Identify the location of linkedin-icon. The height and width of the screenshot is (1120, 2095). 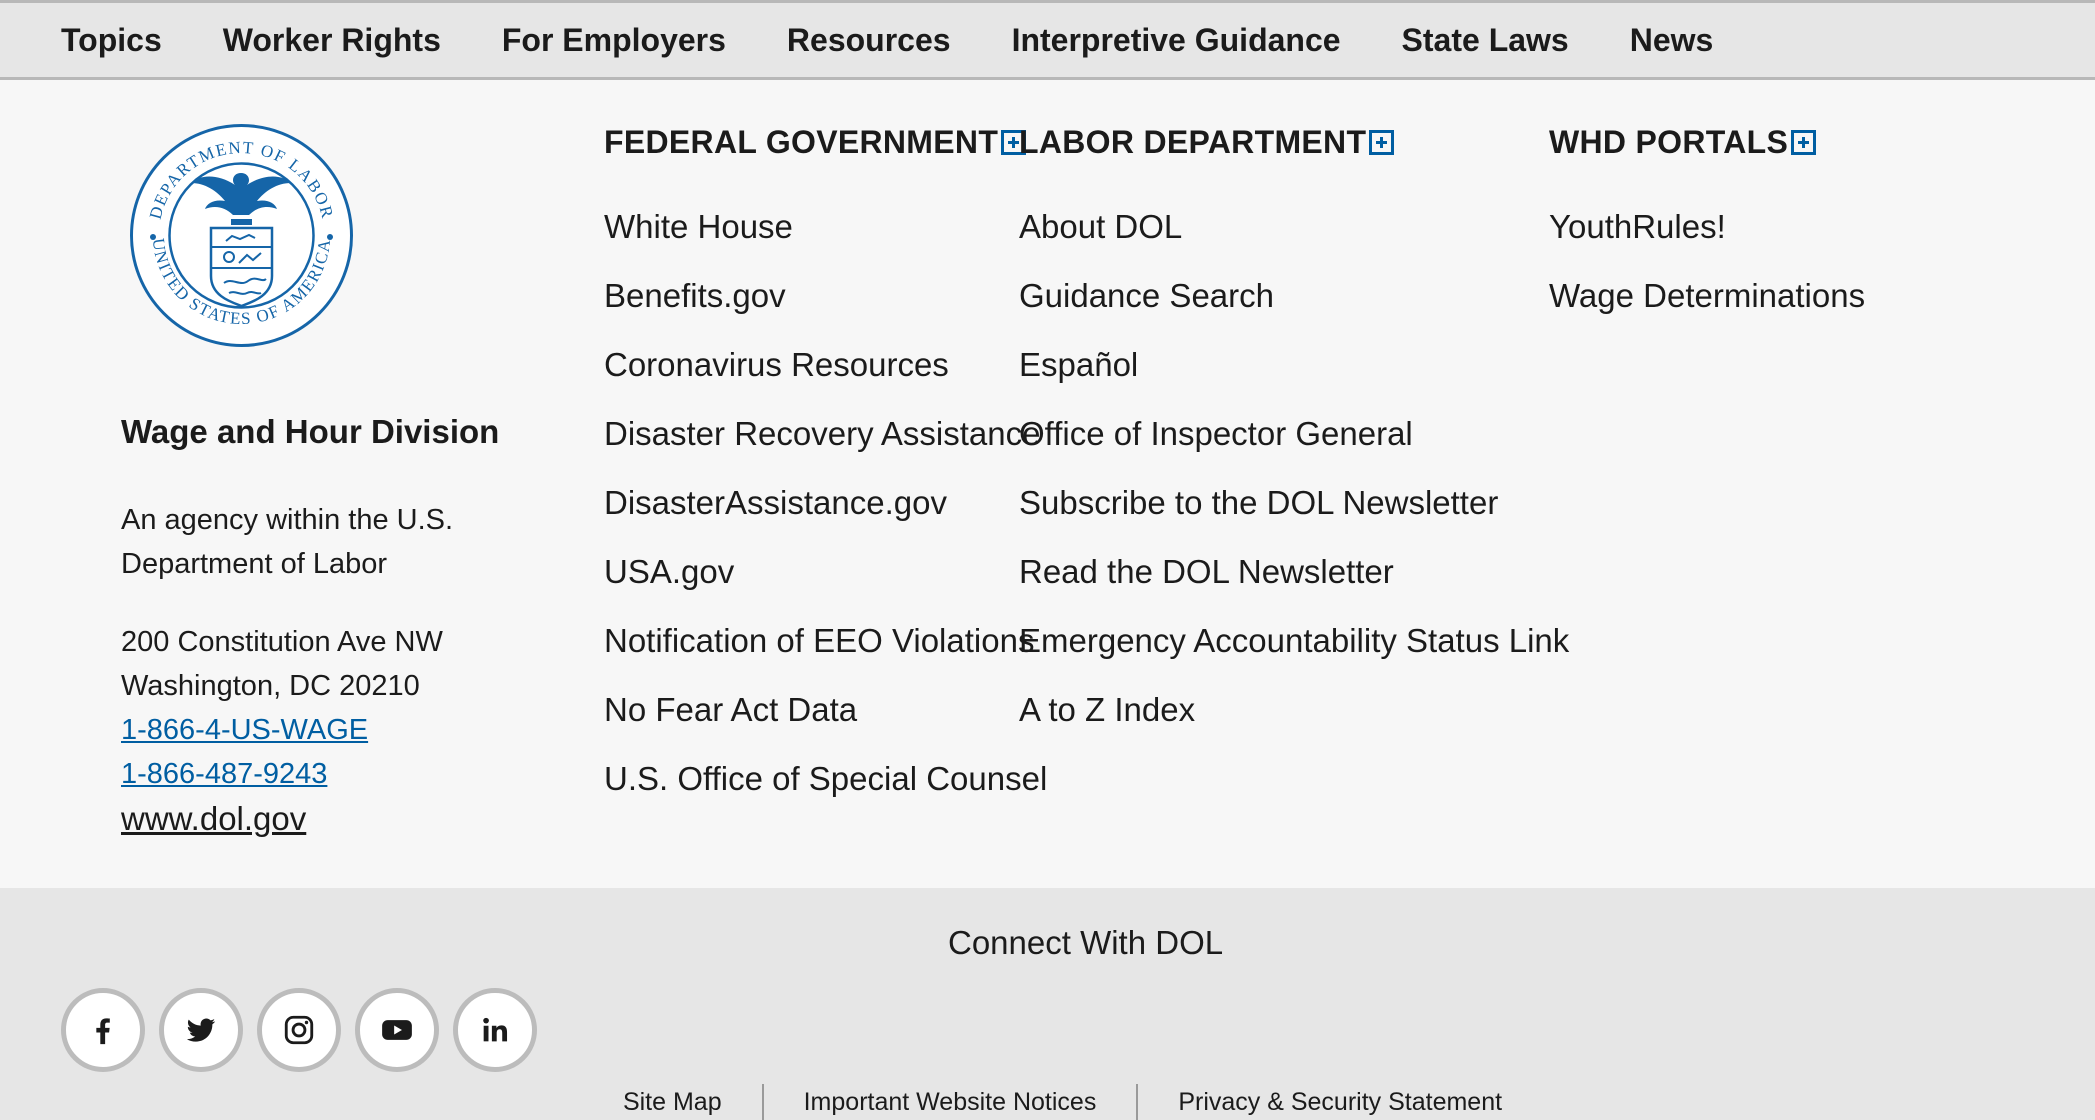
(495, 1029).